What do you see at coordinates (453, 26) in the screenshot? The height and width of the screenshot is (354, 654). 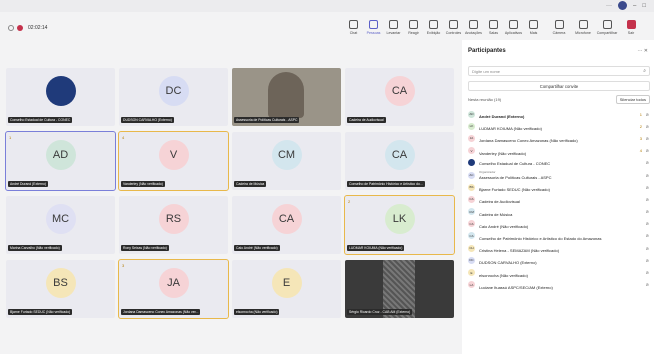 I see `tool-controles: Controles` at bounding box center [453, 26].